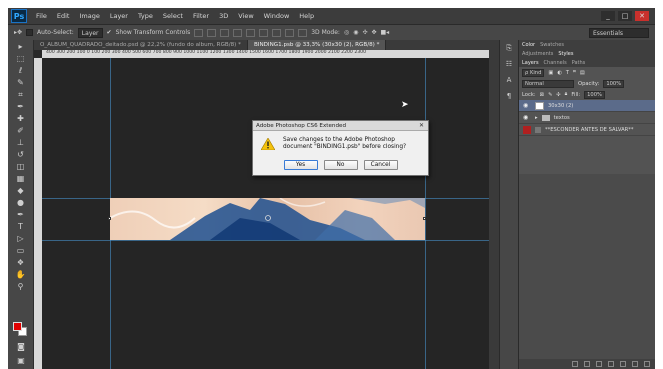 Image resolution: width=663 pixels, height=369 pixels. Describe the element at coordinates (550, 95) in the screenshot. I see `lock-paint-icon: ✎` at that location.